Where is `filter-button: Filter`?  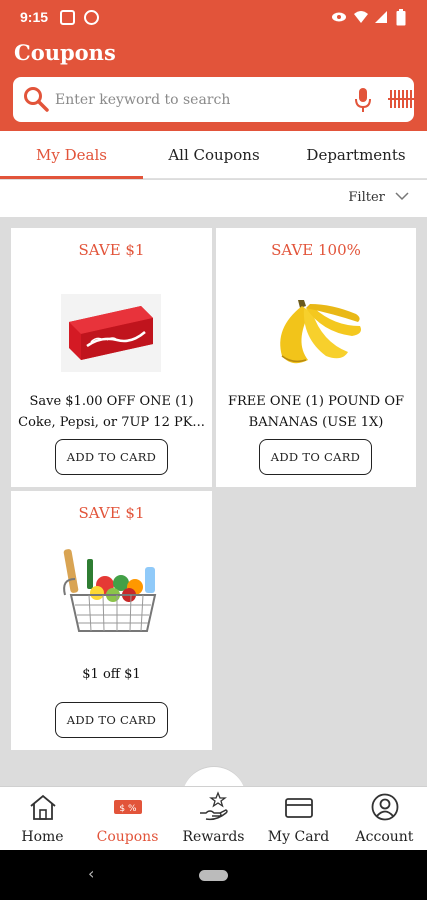 filter-button: Filter is located at coordinates (378, 197).